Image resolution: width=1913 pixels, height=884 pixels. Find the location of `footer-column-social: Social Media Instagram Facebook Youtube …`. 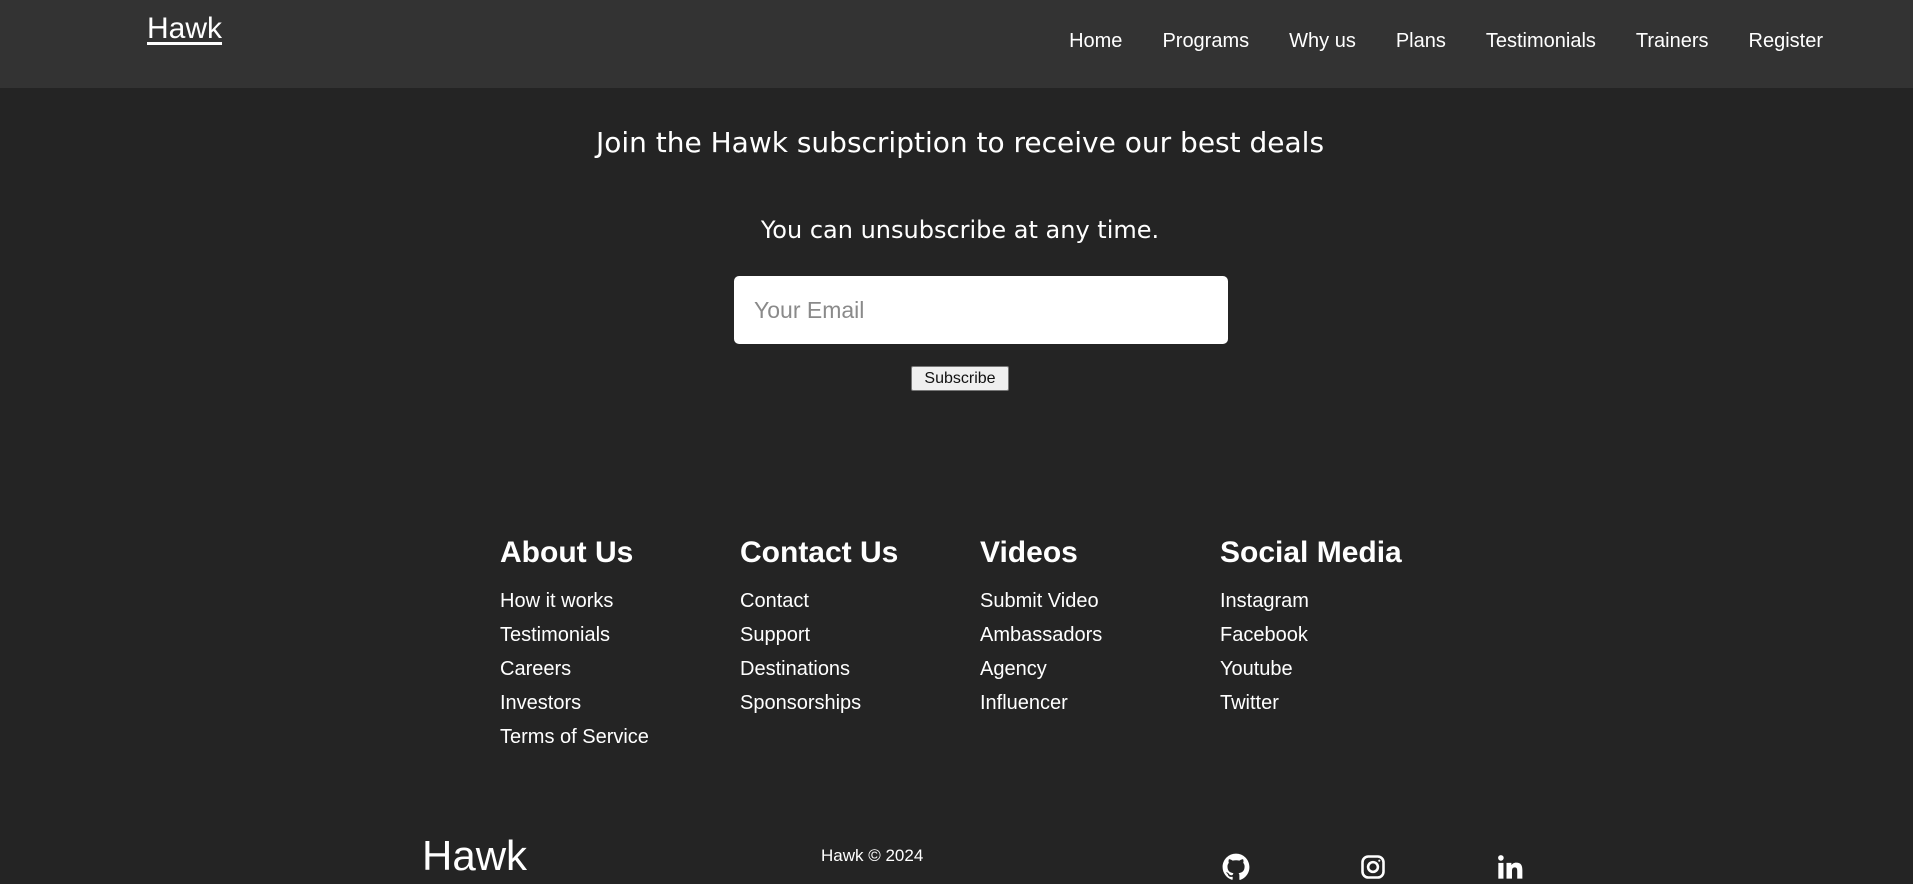

footer-column-social: Social Media Instagram Facebook Youtube … is located at coordinates (1311, 628).